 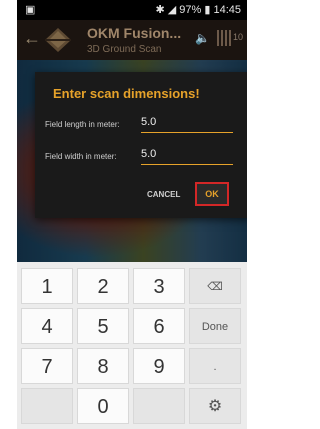 I want to click on backspace-icon: ⌫, so click(x=215, y=286).